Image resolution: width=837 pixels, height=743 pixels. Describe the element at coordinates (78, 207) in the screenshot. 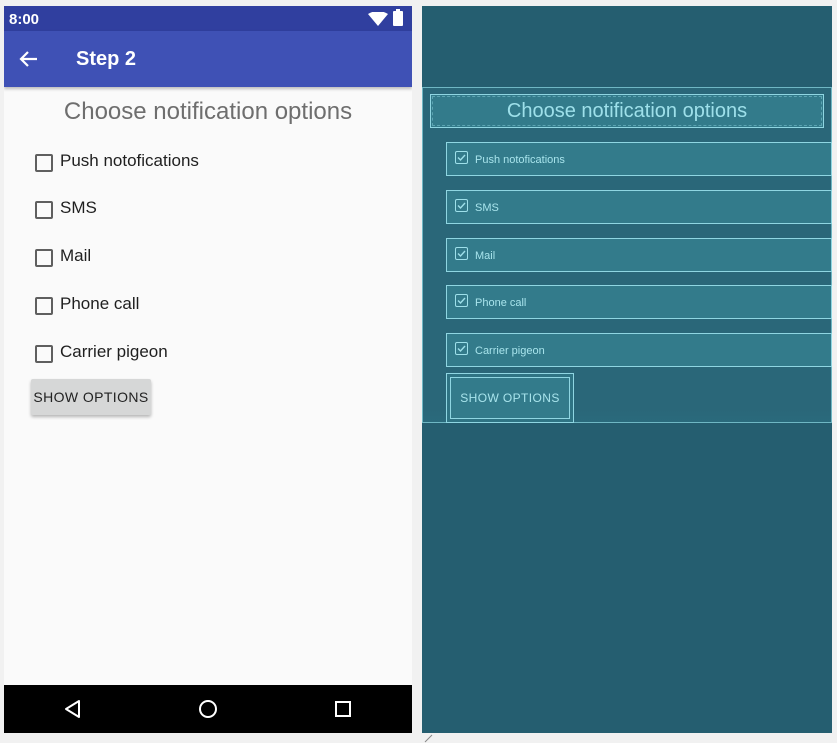

I see `option-label: SMS` at that location.